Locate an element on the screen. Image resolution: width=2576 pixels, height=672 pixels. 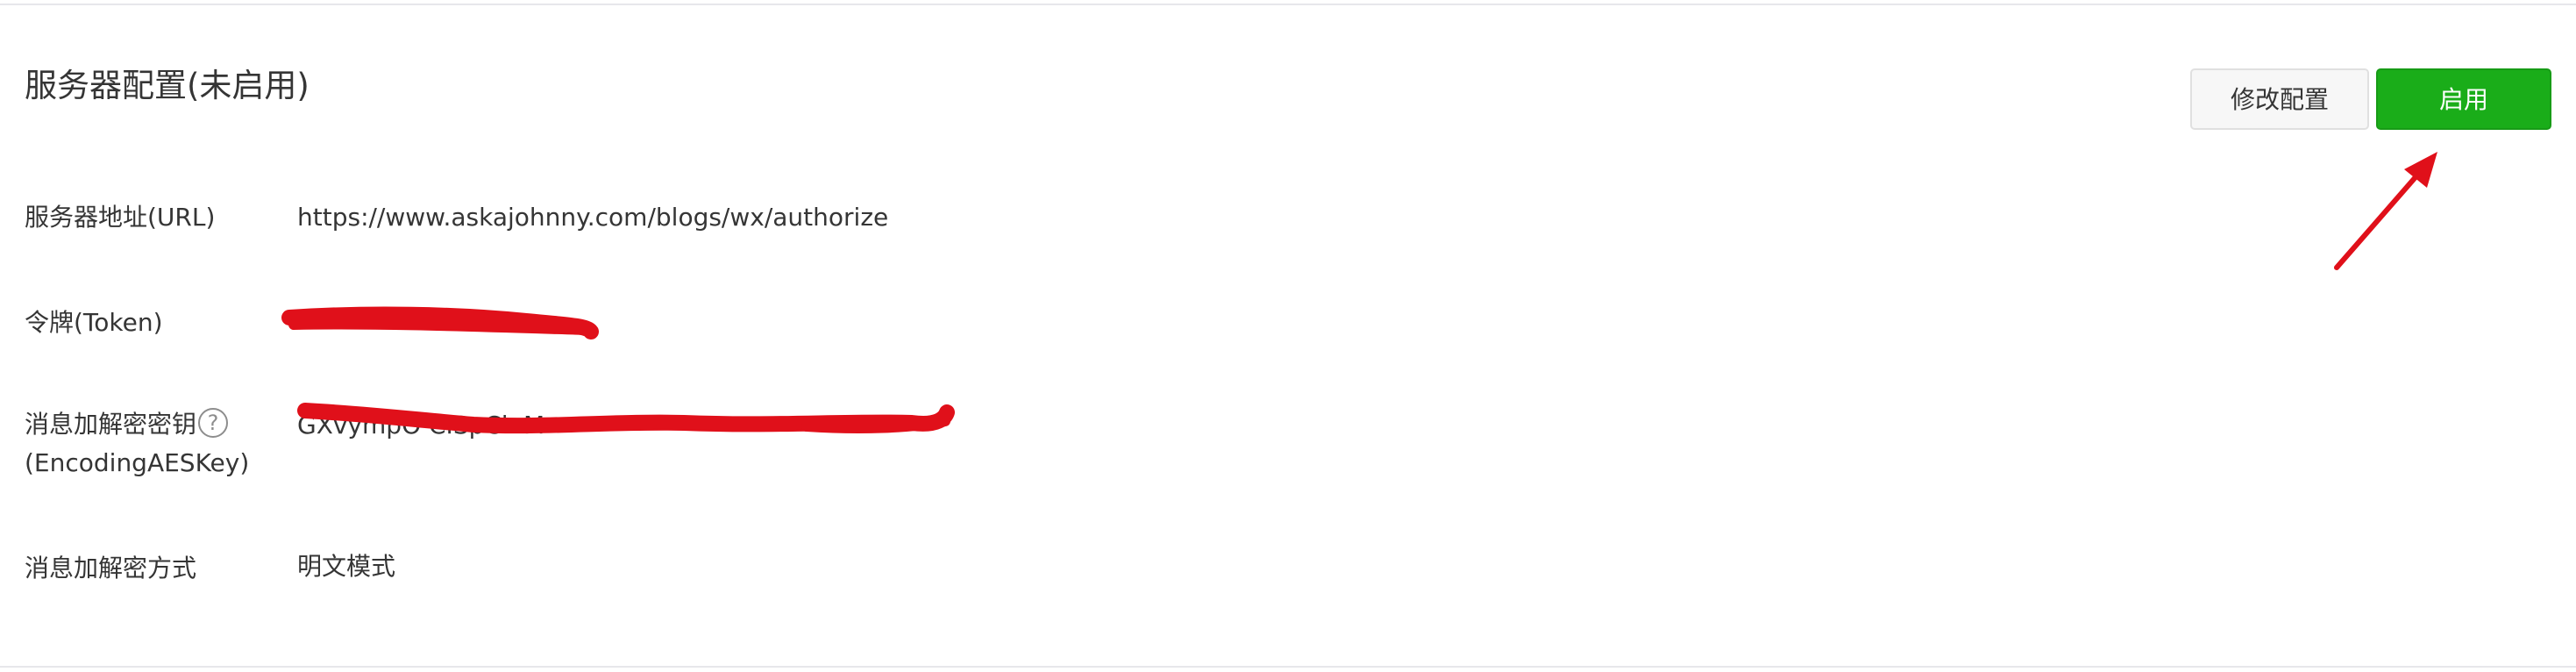
aes-key-label: 消息加解密密钥? (EncodingAESKey) is located at coordinates (137, 444).